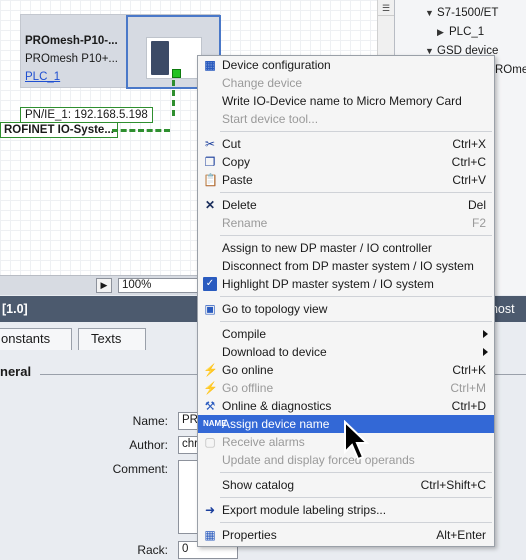  What do you see at coordinates (468, 406) in the screenshot?
I see `menu-item-shortcut: Ctrl+D` at bounding box center [468, 406].